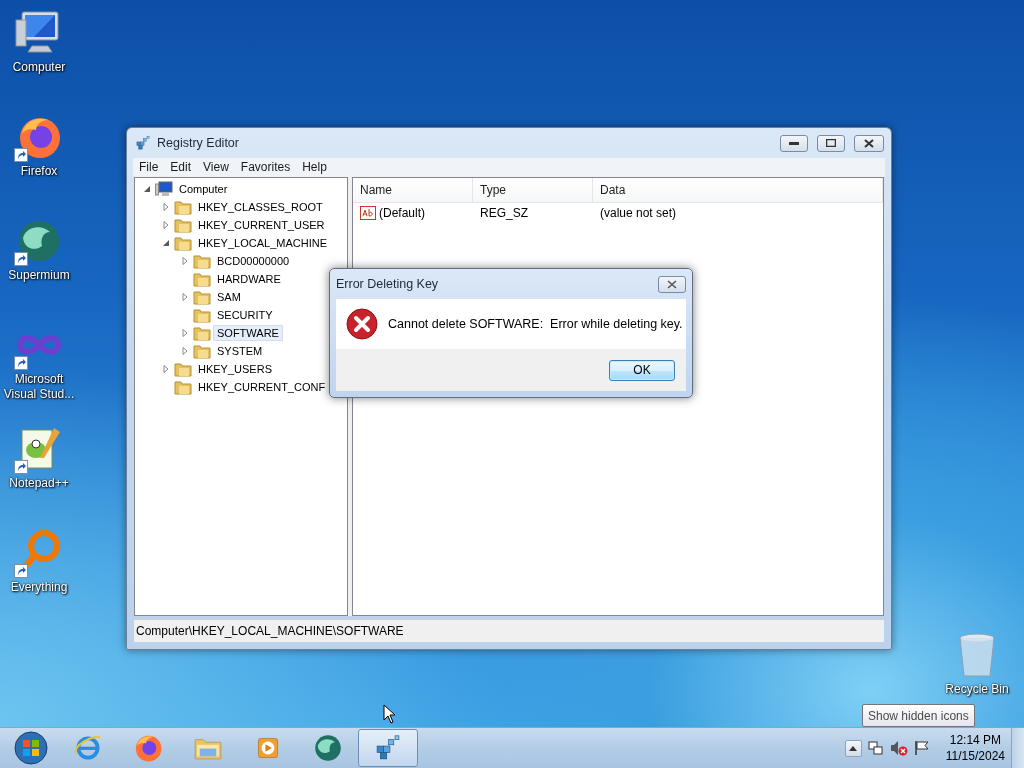  I want to click on maximize-button, so click(831, 143).